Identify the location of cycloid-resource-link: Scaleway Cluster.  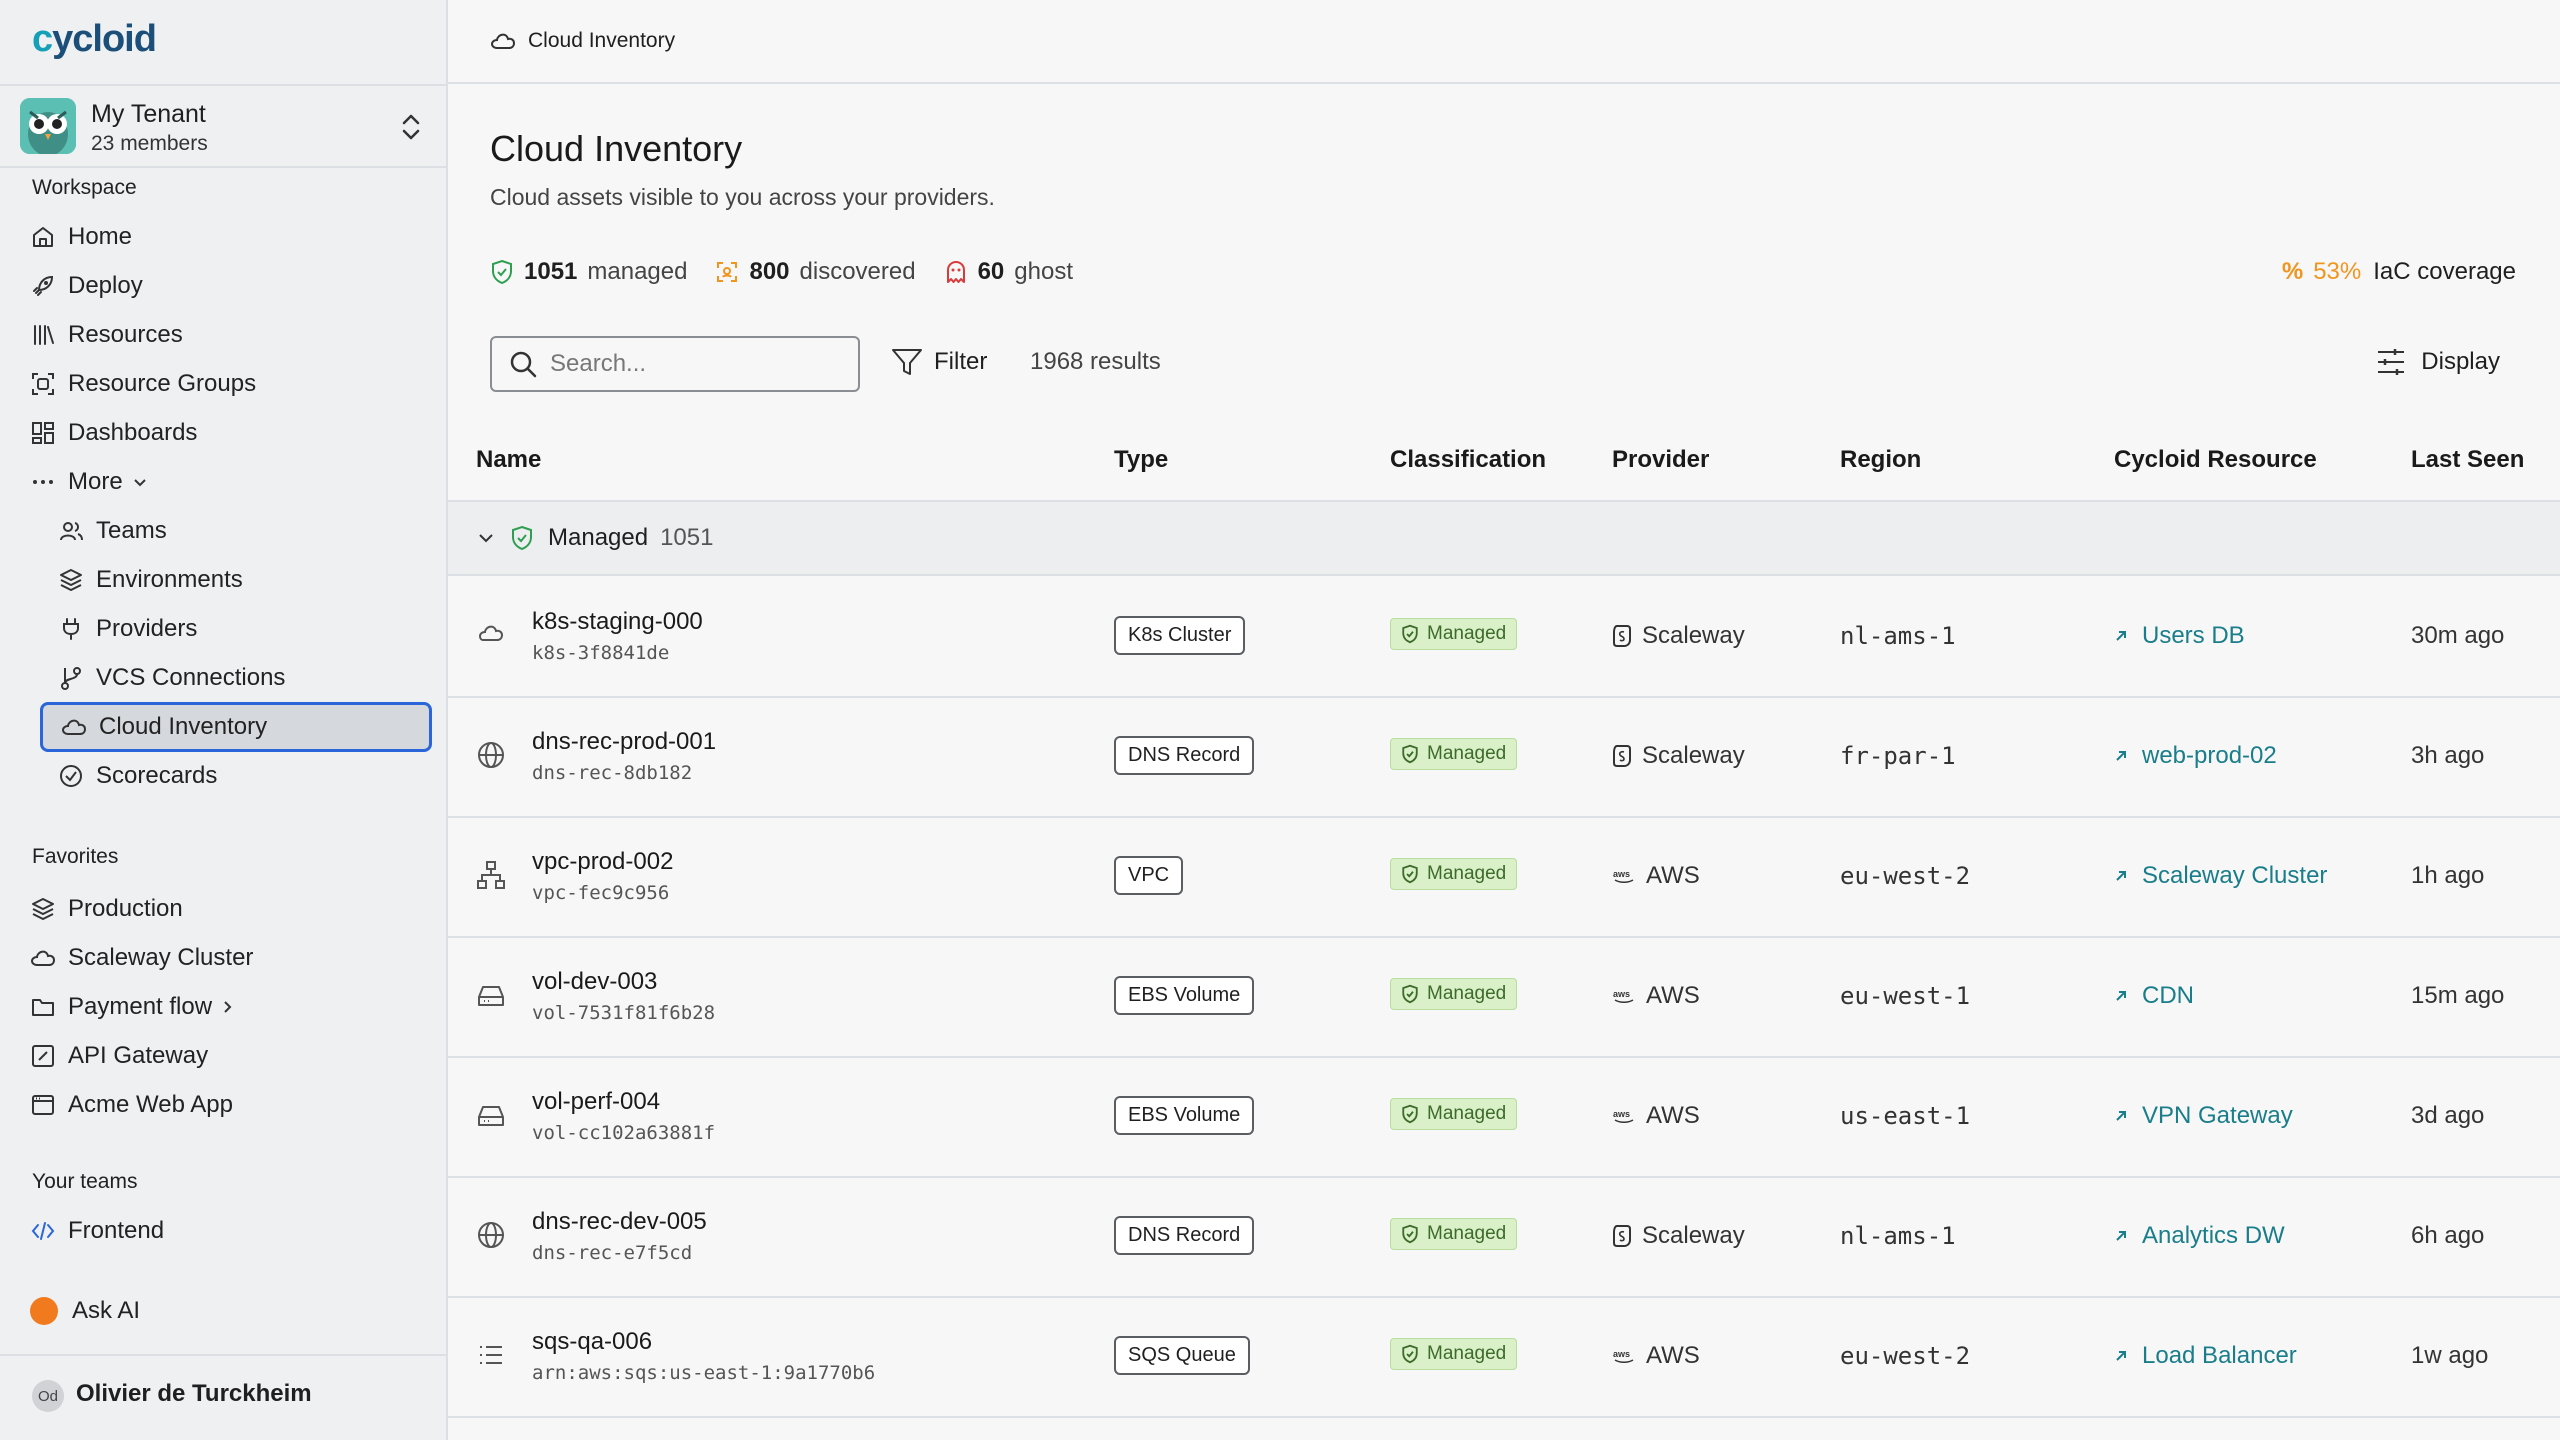
(2220, 876).